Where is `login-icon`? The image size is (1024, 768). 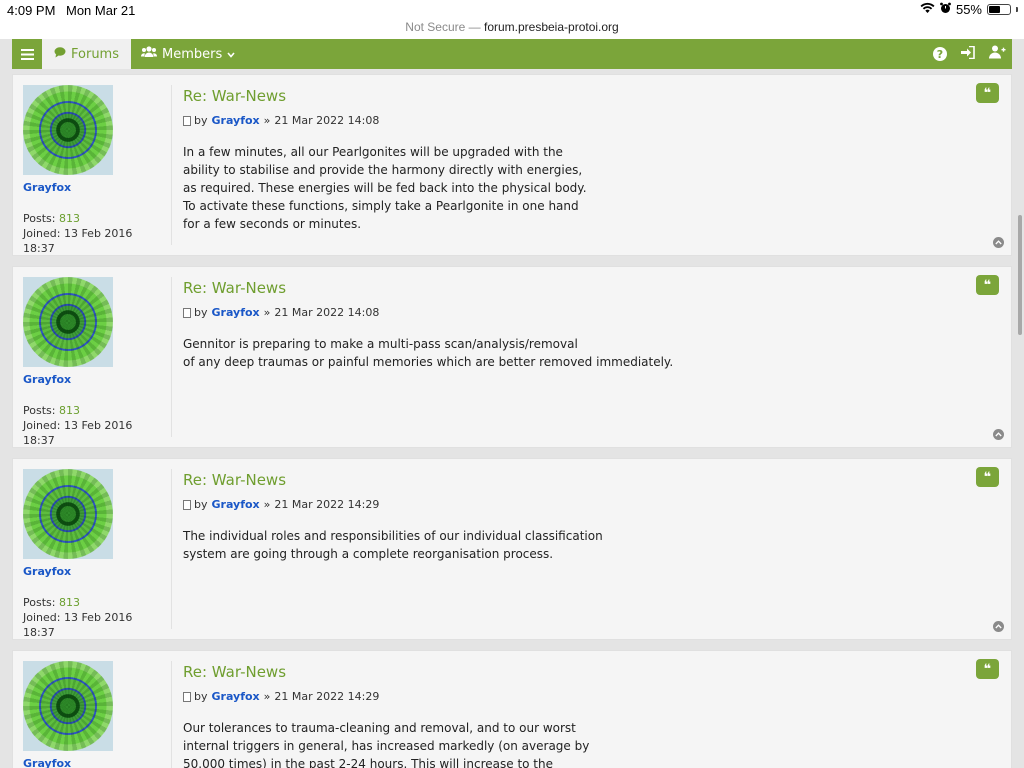 login-icon is located at coordinates (968, 54).